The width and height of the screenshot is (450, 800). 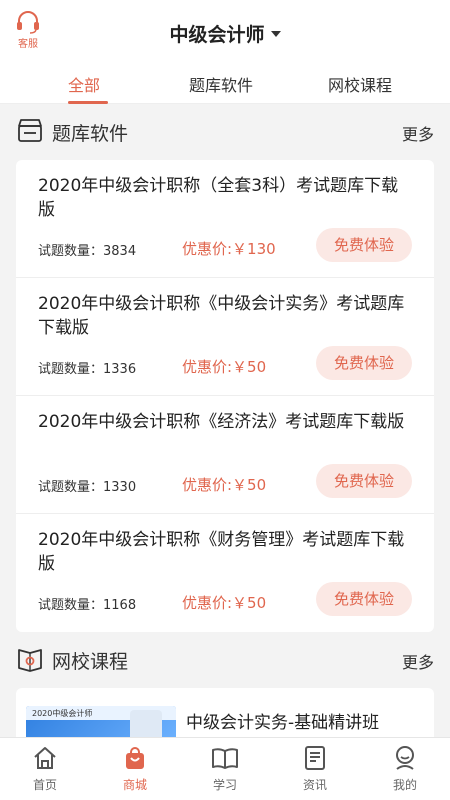 What do you see at coordinates (315, 758) in the screenshot?
I see `news-icon` at bounding box center [315, 758].